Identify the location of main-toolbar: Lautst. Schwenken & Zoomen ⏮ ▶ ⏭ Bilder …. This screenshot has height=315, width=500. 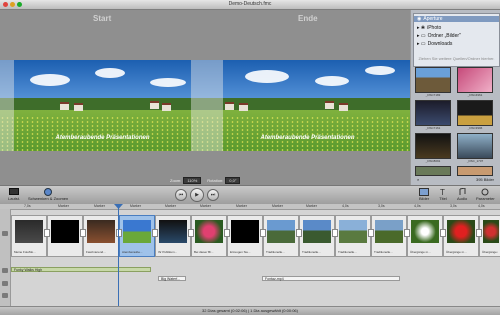
(250, 195).